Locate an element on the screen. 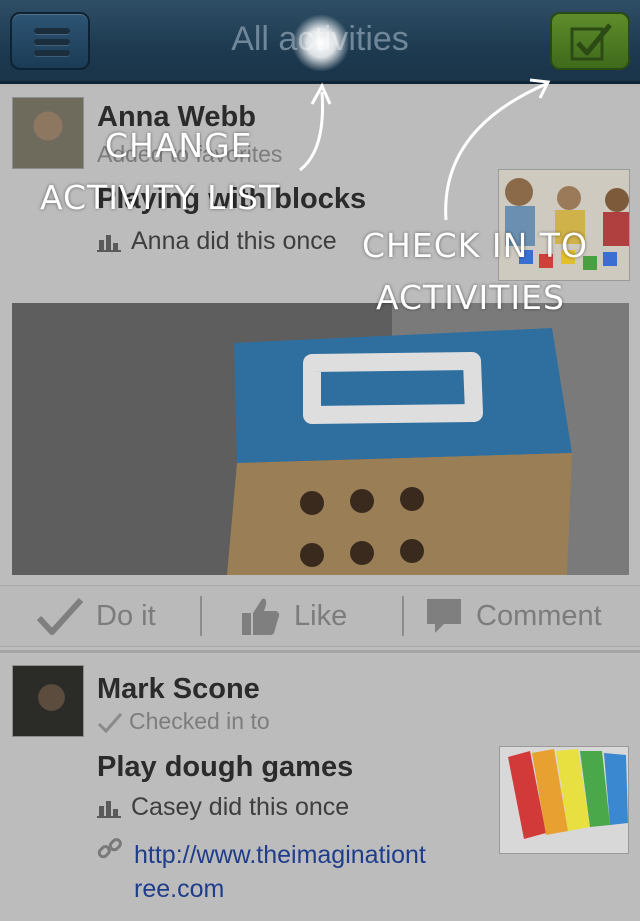 The width and height of the screenshot is (640, 921). annotation-checkin-line2: ACTIVITIES is located at coordinates (470, 297).